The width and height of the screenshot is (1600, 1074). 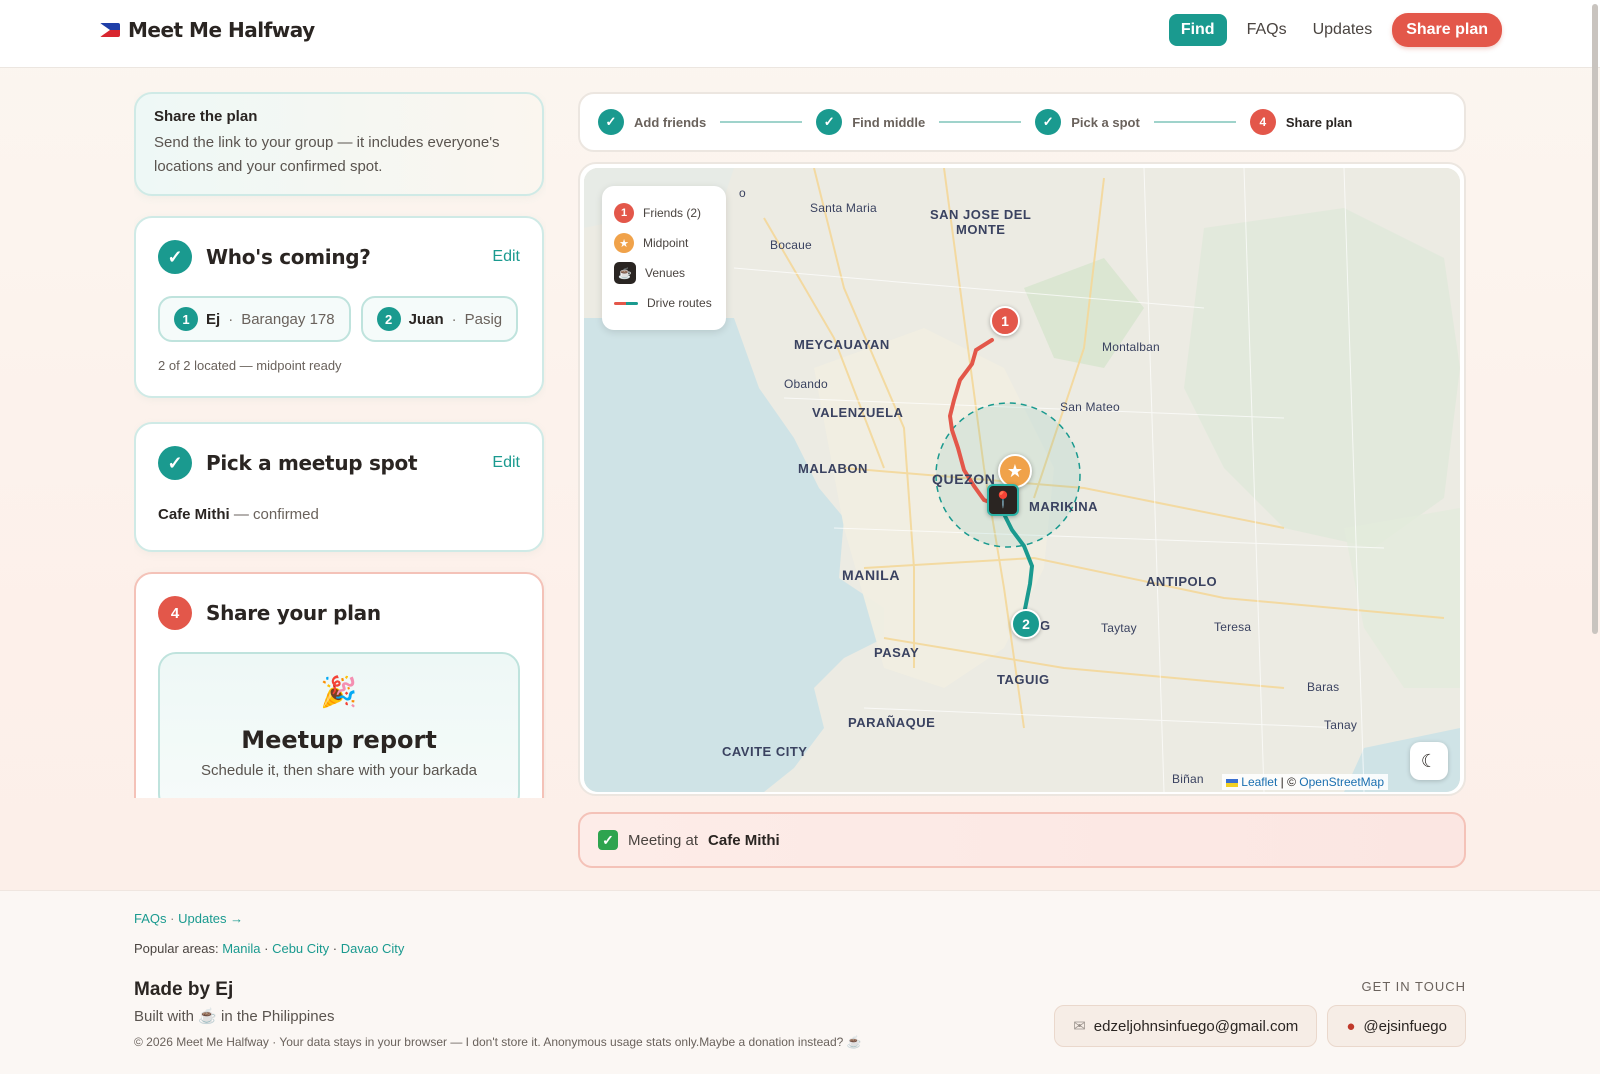 What do you see at coordinates (892, 722) in the screenshot?
I see `map-place-label: PARAÑAQUE` at bounding box center [892, 722].